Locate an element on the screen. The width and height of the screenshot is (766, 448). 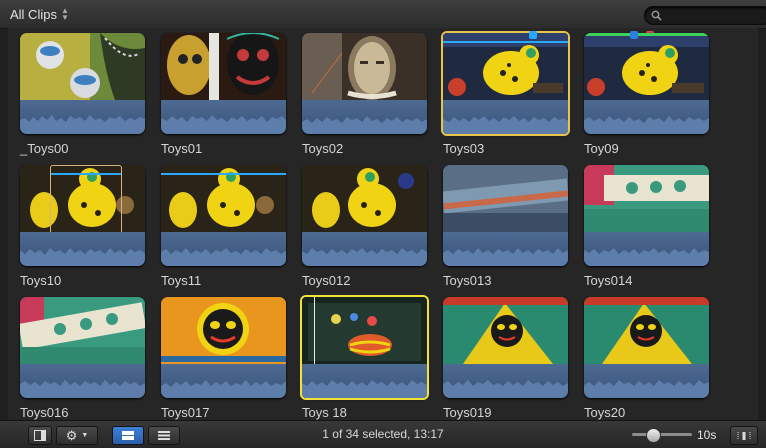
clip-item: Toys019 is located at coordinates (505, 358).